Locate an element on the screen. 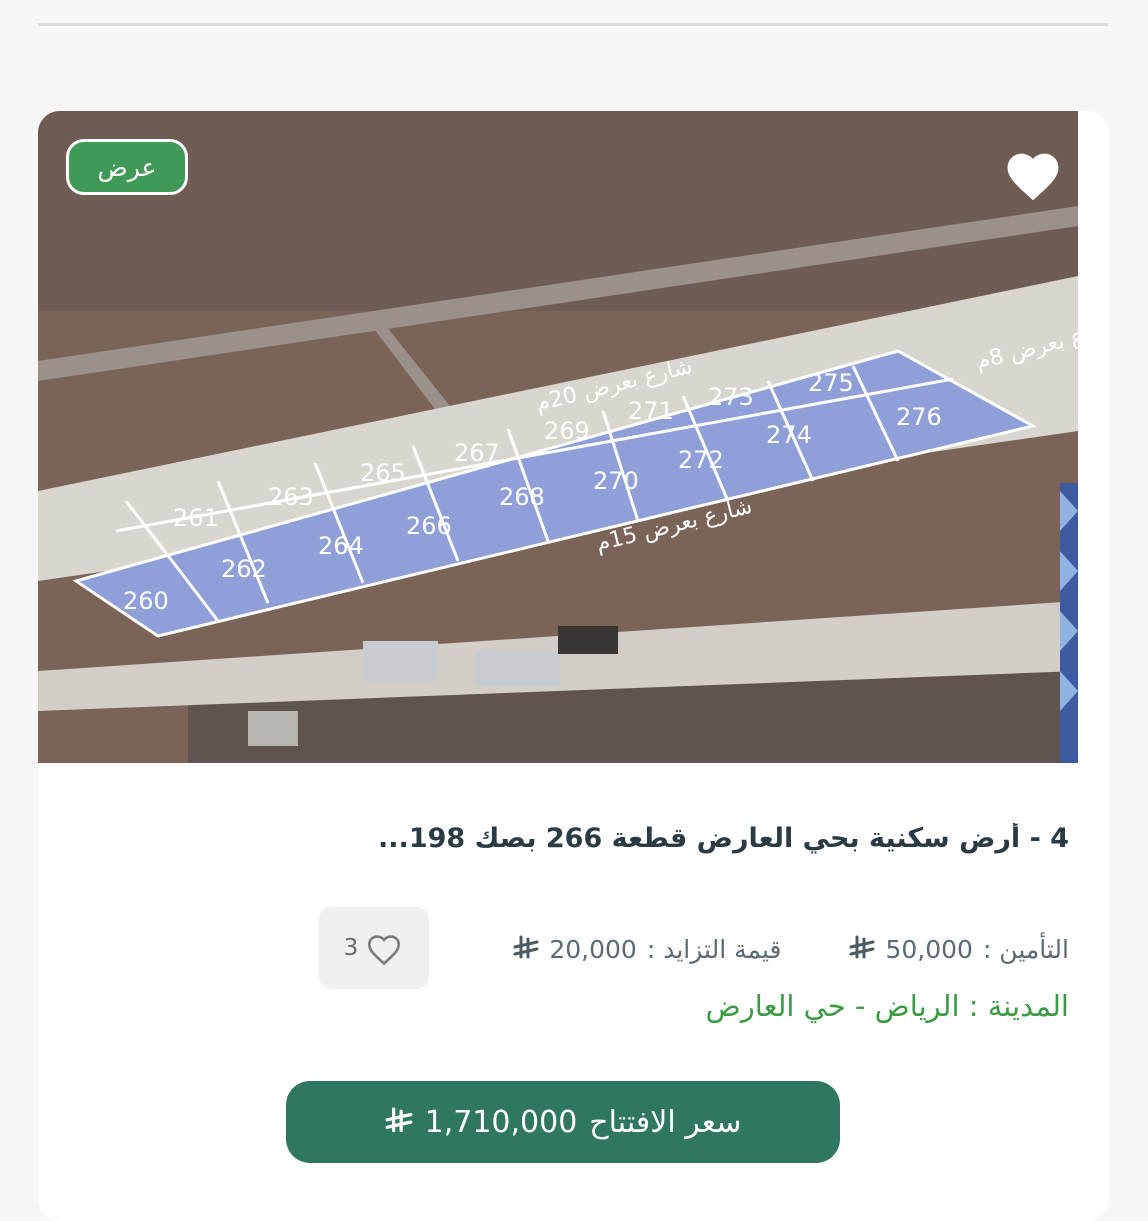 Image resolution: width=1148 pixels, height=1221 pixels. plot-number: 275 is located at coordinates (831, 383).